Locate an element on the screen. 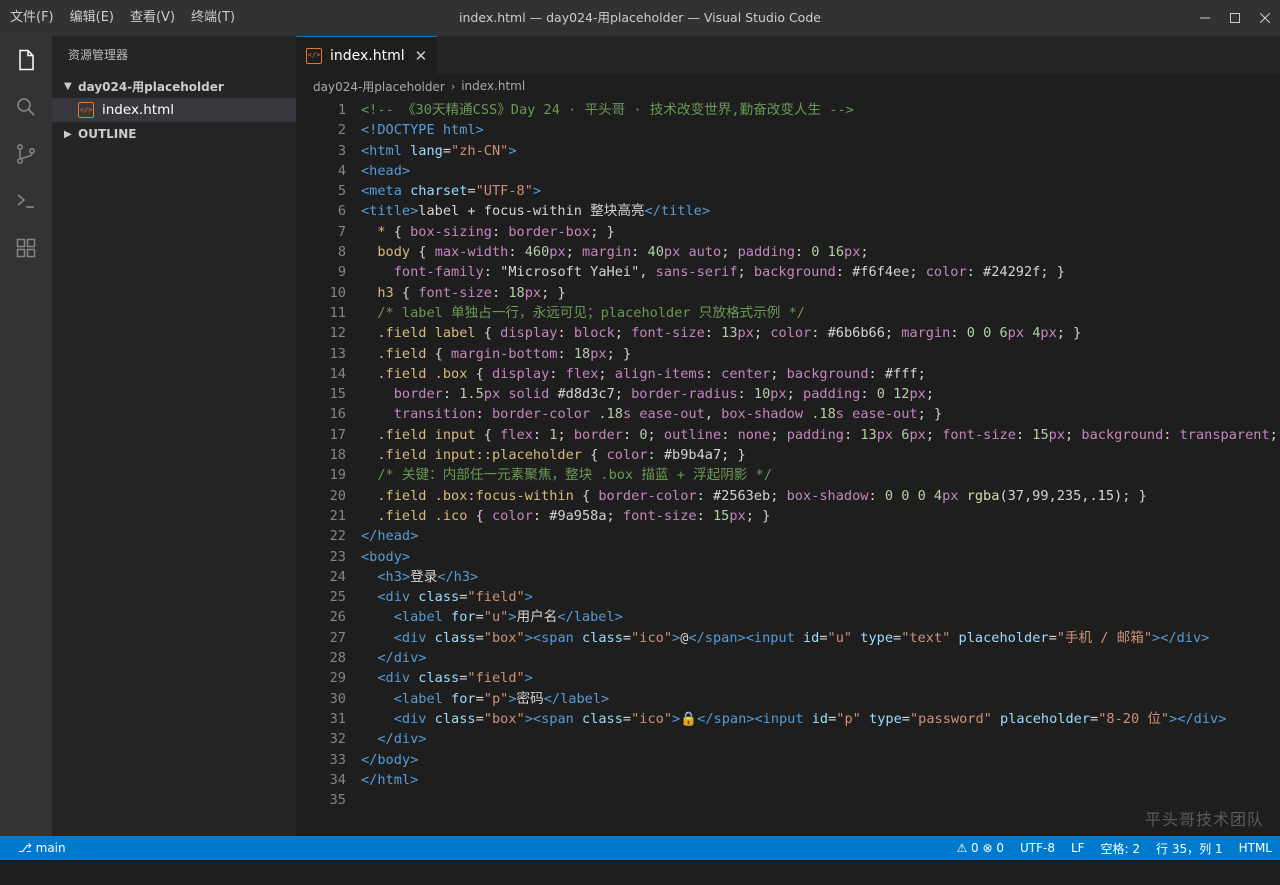 Image resolution: width=1280 pixels, height=885 pixels. code-line: 7 * { box-sizing: border-box; } is located at coordinates (788, 232).